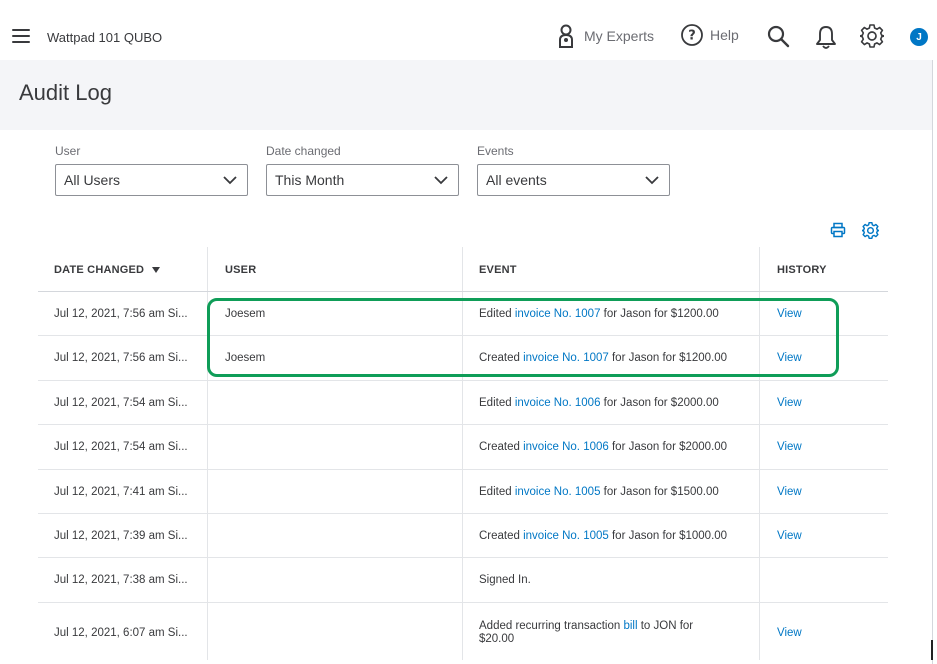 Image resolution: width=937 pixels, height=664 pixels. I want to click on date-changed-filter: Date changed This Month, so click(362, 170).